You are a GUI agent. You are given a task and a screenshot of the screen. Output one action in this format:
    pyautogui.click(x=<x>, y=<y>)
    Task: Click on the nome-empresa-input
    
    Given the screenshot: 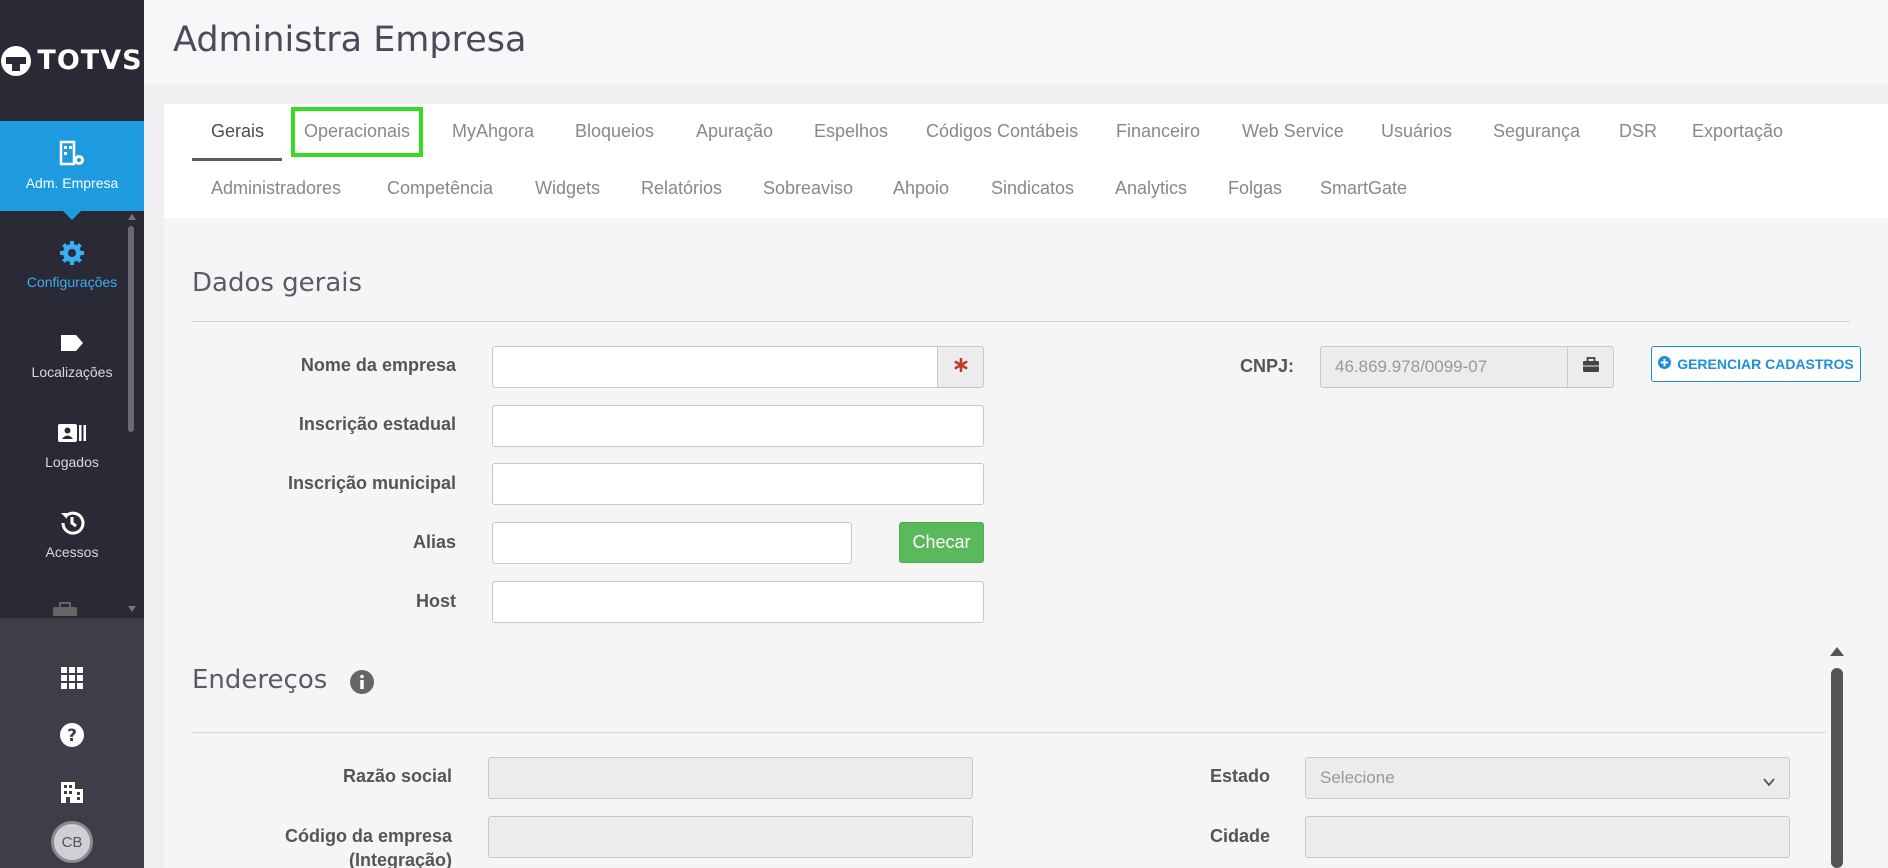 What is the action you would take?
    pyautogui.click(x=715, y=367)
    